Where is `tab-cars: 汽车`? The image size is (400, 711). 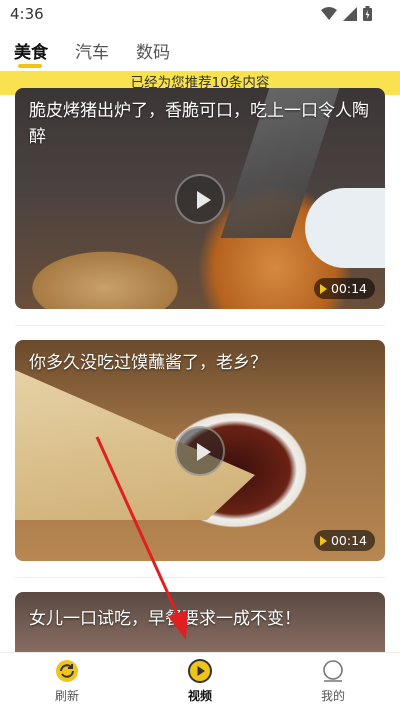
tab-cars: 汽车 is located at coordinates (92, 50).